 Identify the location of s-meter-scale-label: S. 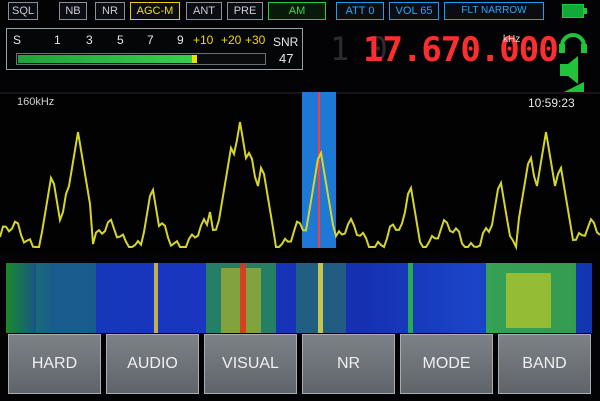
(17, 40).